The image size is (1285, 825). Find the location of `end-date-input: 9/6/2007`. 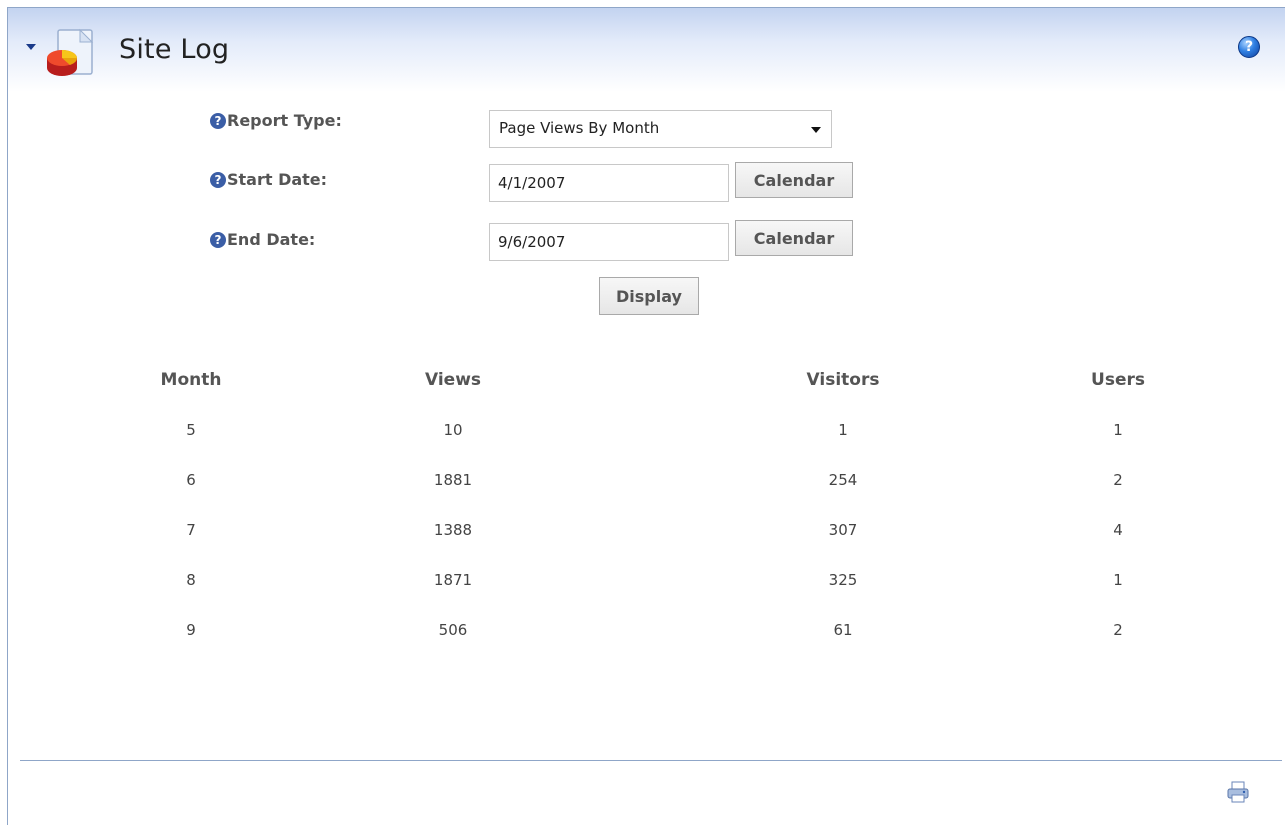

end-date-input: 9/6/2007 is located at coordinates (609, 242).